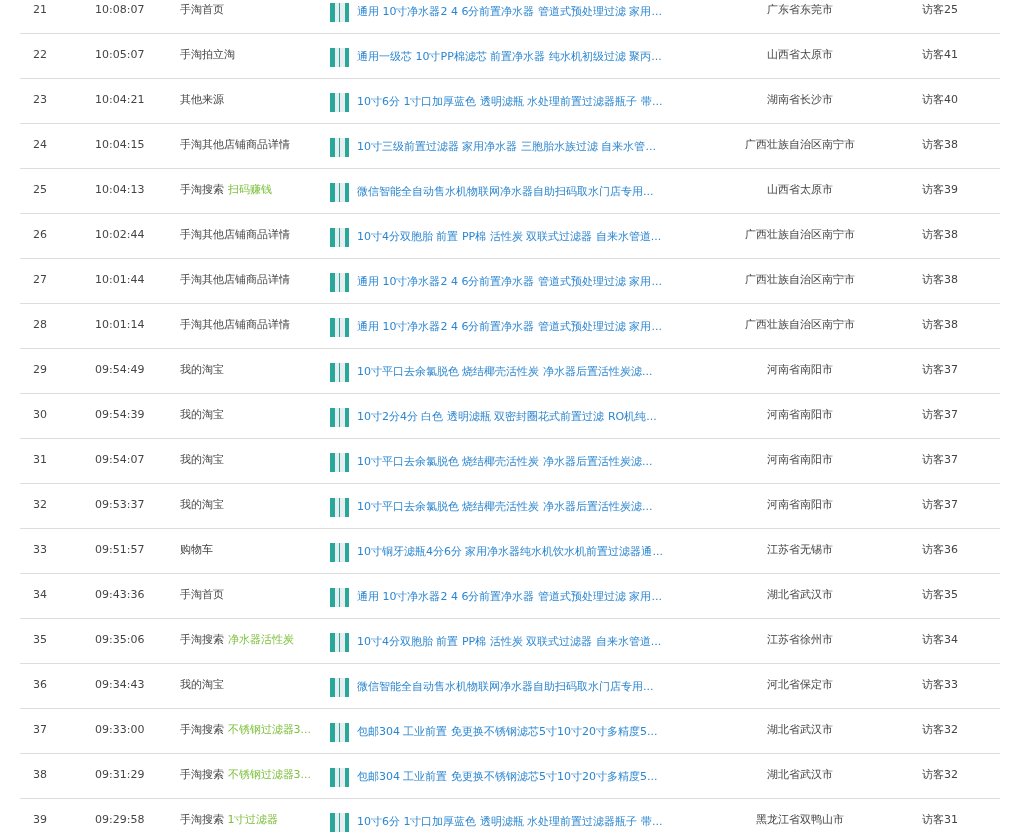 The height and width of the screenshot is (838, 1025). What do you see at coordinates (940, 730) in the screenshot?
I see `visitor-id: 访客32` at bounding box center [940, 730].